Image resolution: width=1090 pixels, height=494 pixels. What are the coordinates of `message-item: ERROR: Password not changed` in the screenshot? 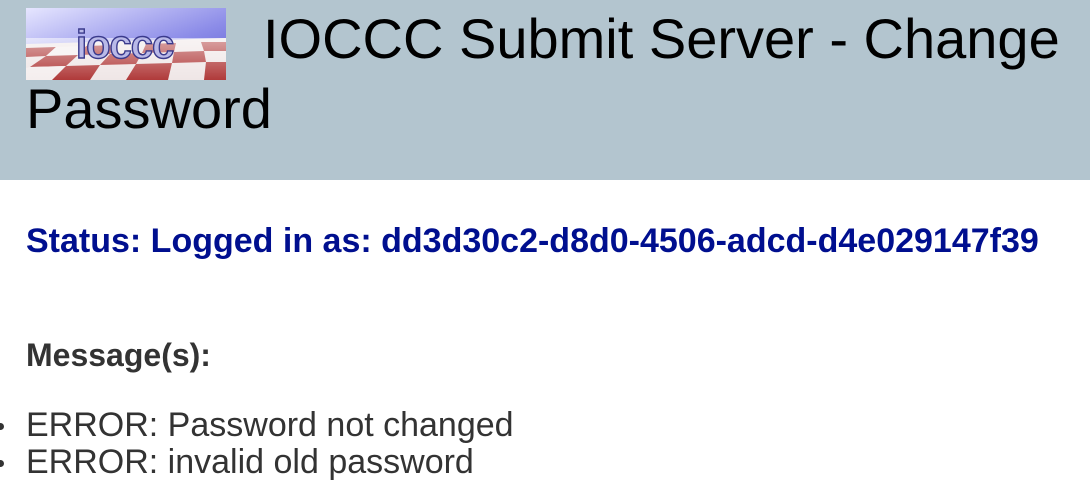 It's located at (257, 425).